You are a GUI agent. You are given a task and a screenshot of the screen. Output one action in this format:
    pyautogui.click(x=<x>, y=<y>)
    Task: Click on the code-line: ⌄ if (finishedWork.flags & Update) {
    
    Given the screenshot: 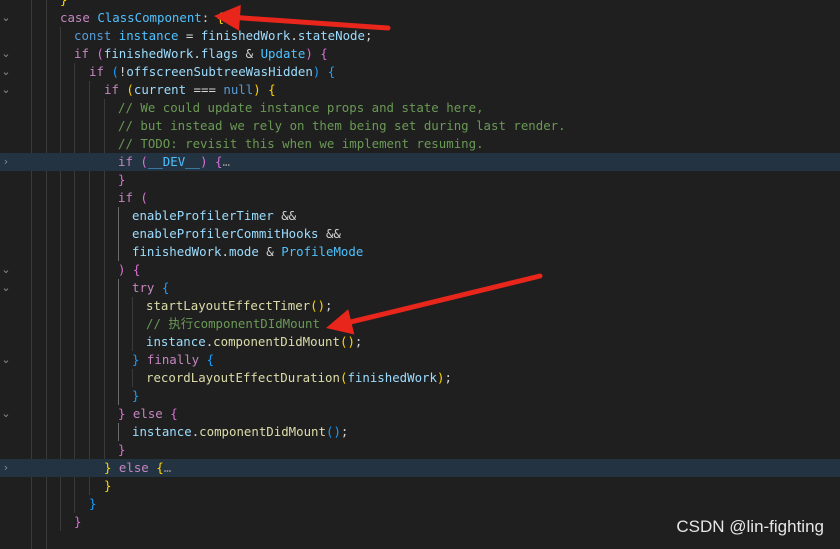 What is the action you would take?
    pyautogui.click(x=420, y=54)
    